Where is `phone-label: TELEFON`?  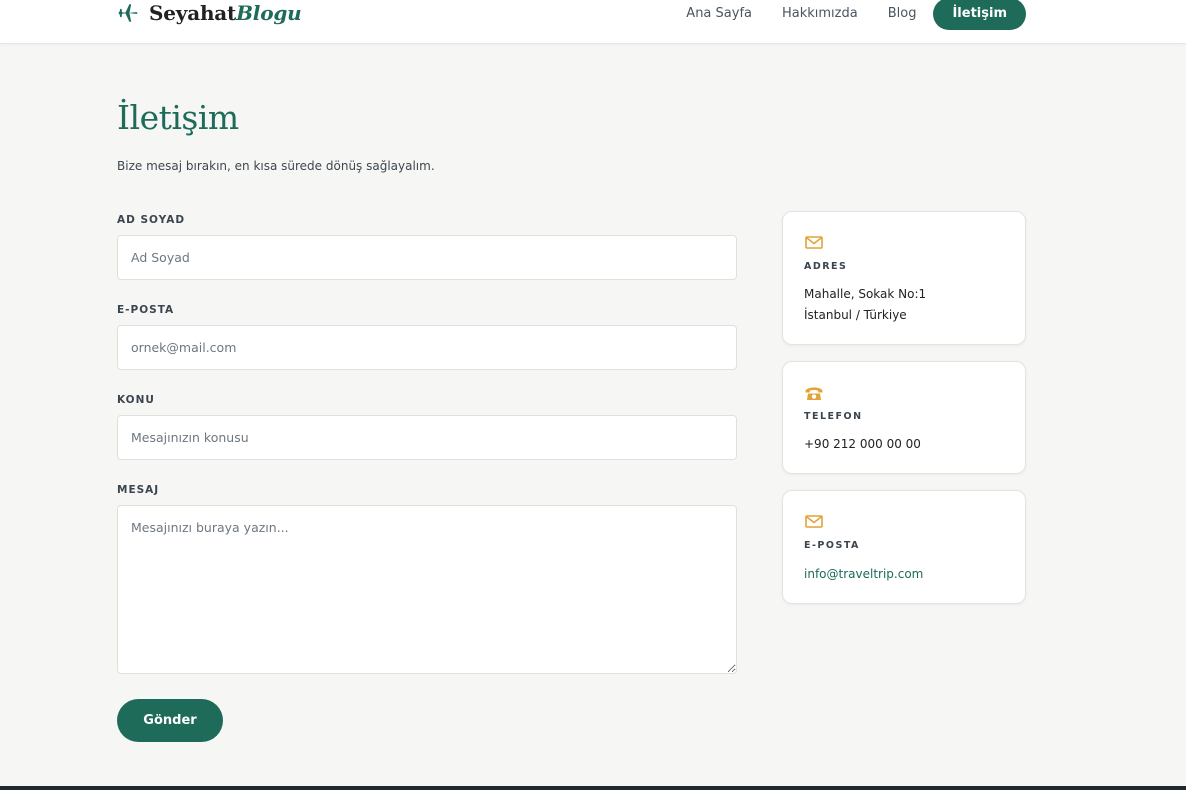
phone-label: TELEFON is located at coordinates (833, 416).